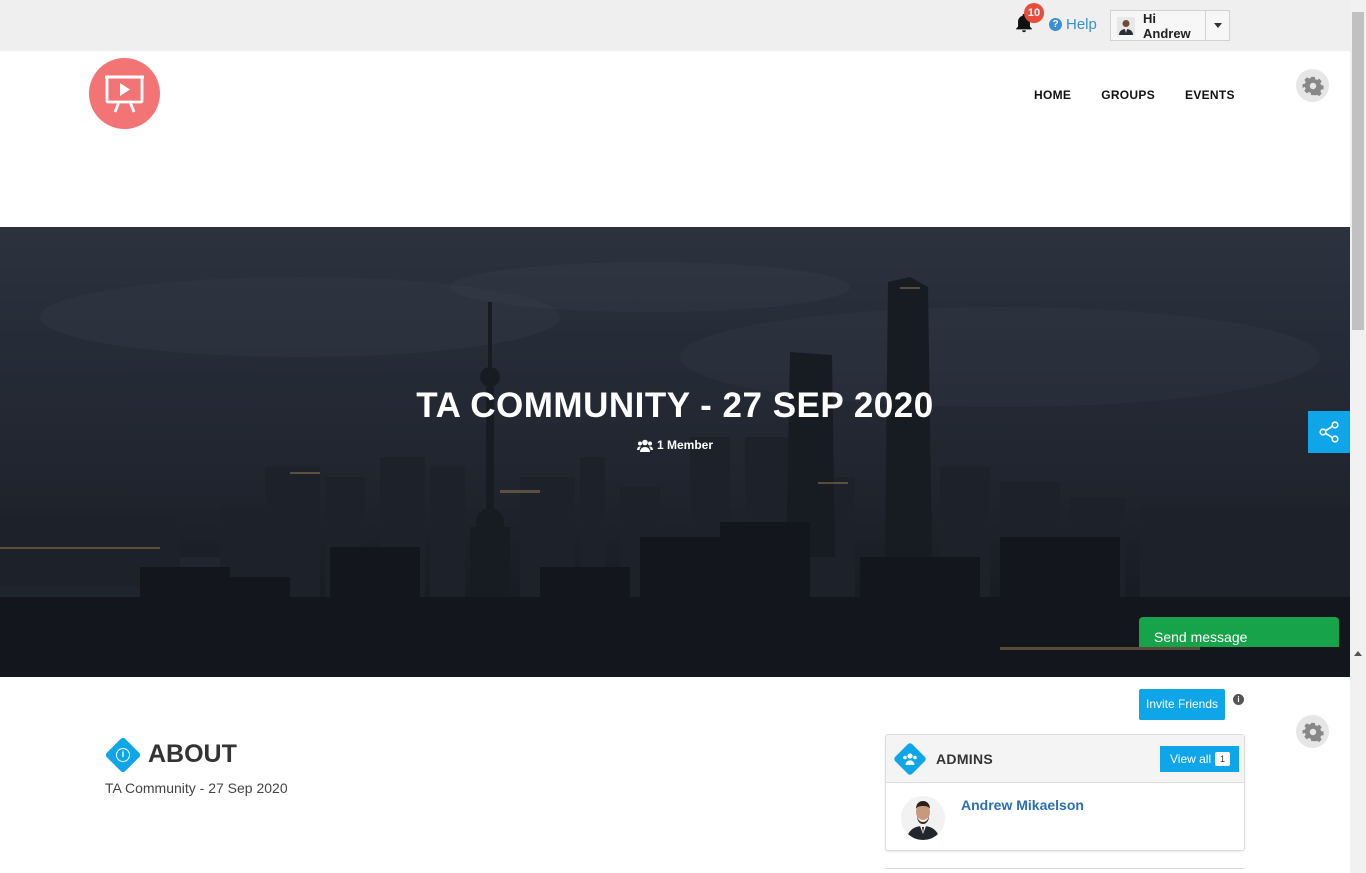 The height and width of the screenshot is (873, 1366). I want to click on admins-heading: ADMINS, so click(965, 759).